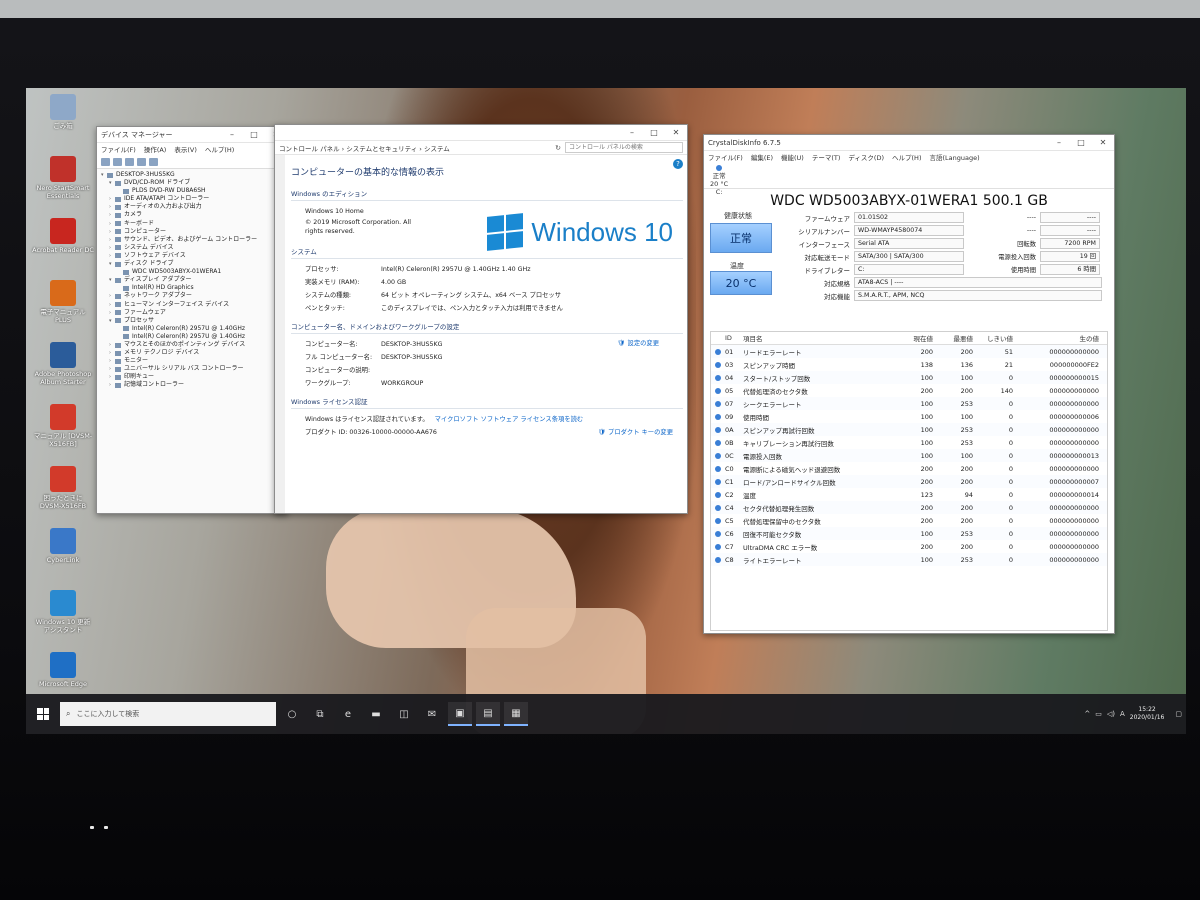  Describe the element at coordinates (1147, 714) in the screenshot. I see `clock: 15:22 2020/01/16` at that location.